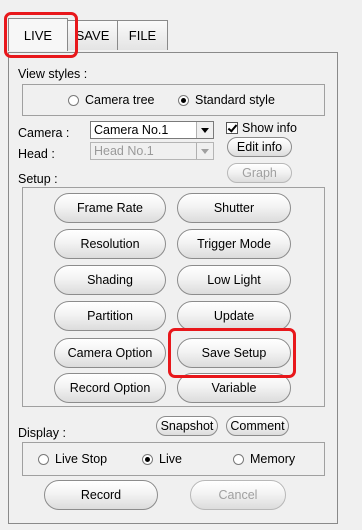  I want to click on record-button: Record, so click(101, 495).